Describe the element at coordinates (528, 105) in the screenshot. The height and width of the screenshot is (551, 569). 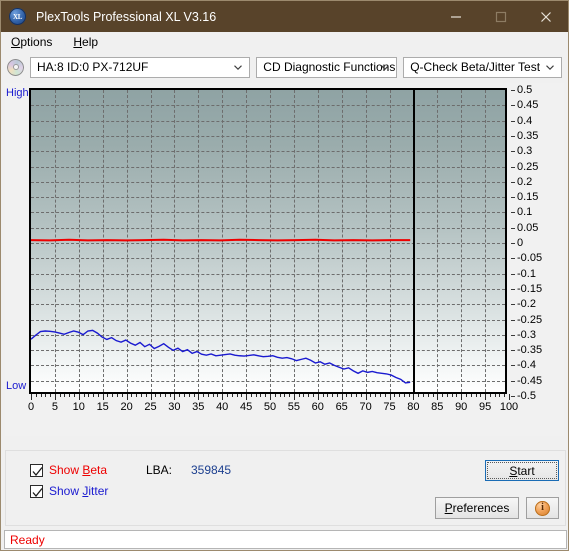
I see `y-axis-tick-label: 0.45` at that location.